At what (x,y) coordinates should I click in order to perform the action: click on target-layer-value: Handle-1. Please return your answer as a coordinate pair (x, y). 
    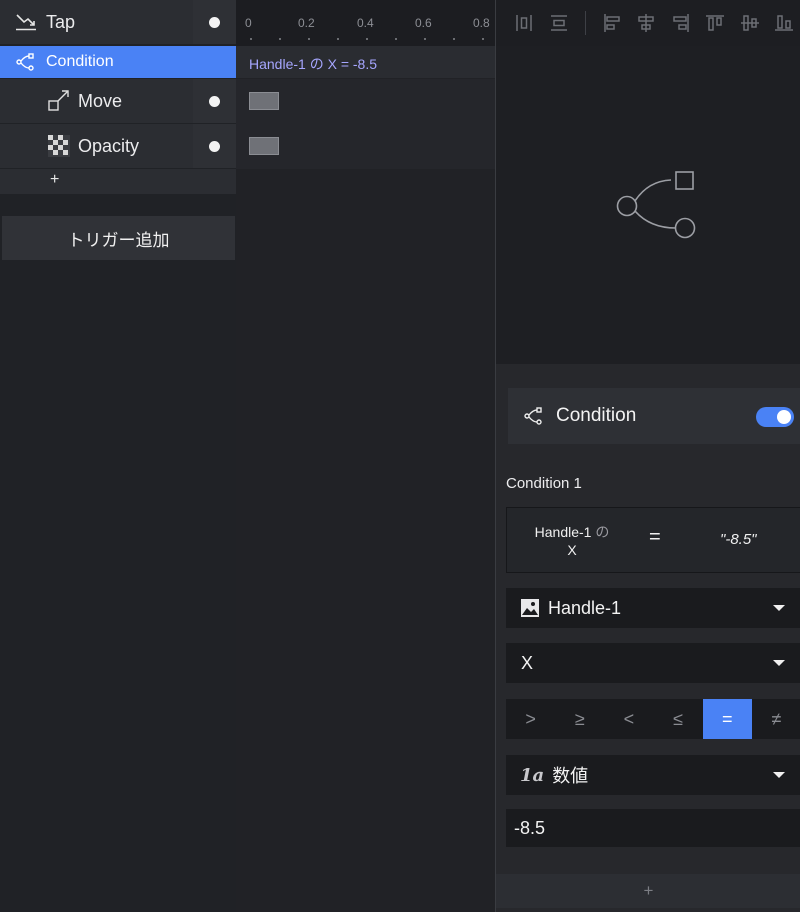
    Looking at the image, I should click on (585, 607).